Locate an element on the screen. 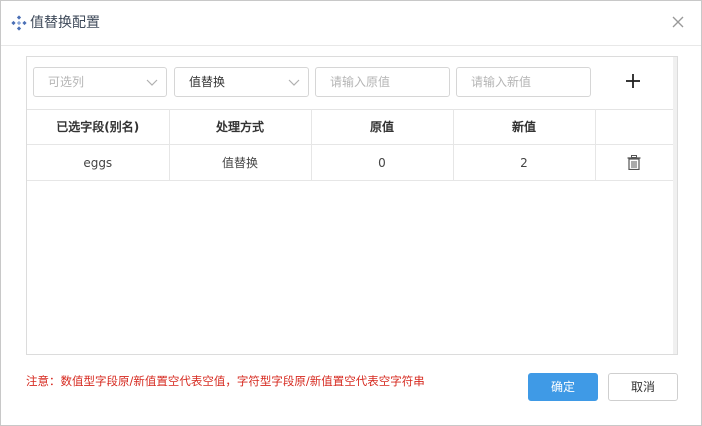  cell-old-value: 0 is located at coordinates (382, 162).